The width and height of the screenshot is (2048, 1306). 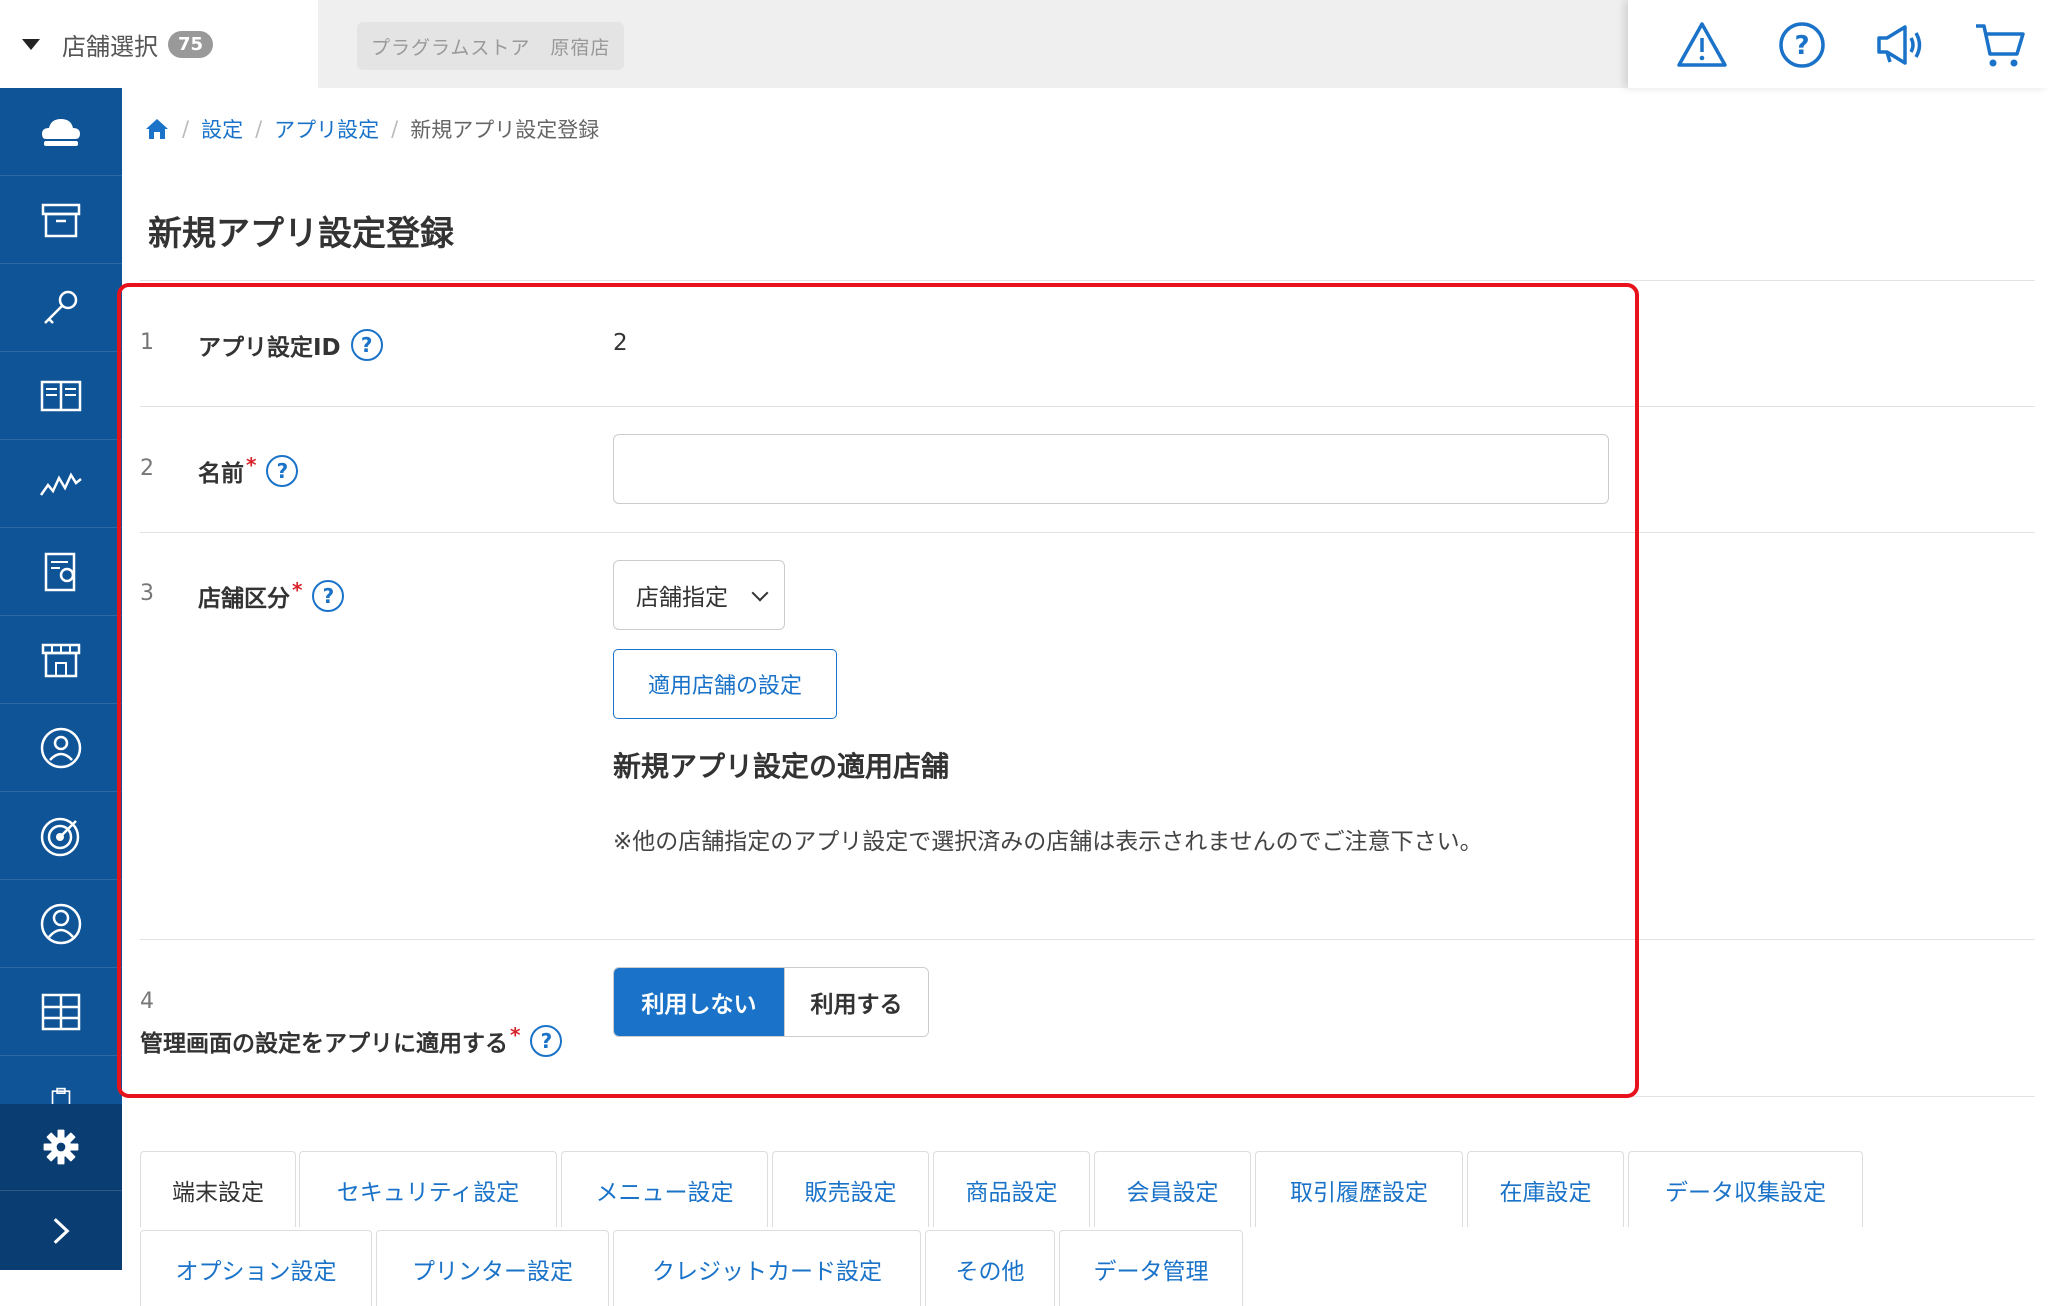 I want to click on row-number: 2, so click(x=147, y=468).